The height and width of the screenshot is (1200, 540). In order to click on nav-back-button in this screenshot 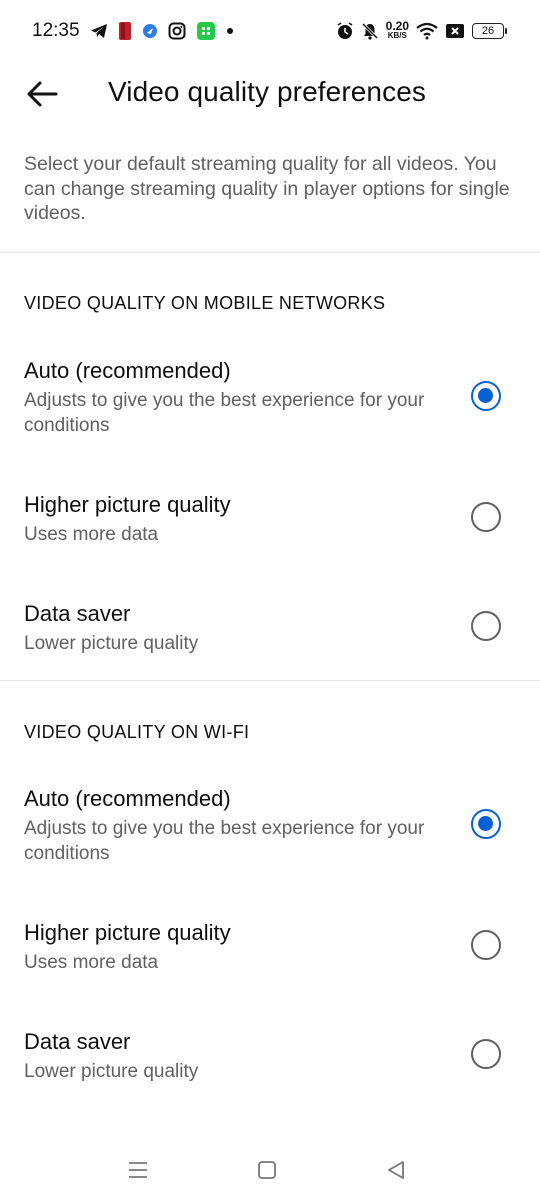, I will do `click(396, 1170)`.